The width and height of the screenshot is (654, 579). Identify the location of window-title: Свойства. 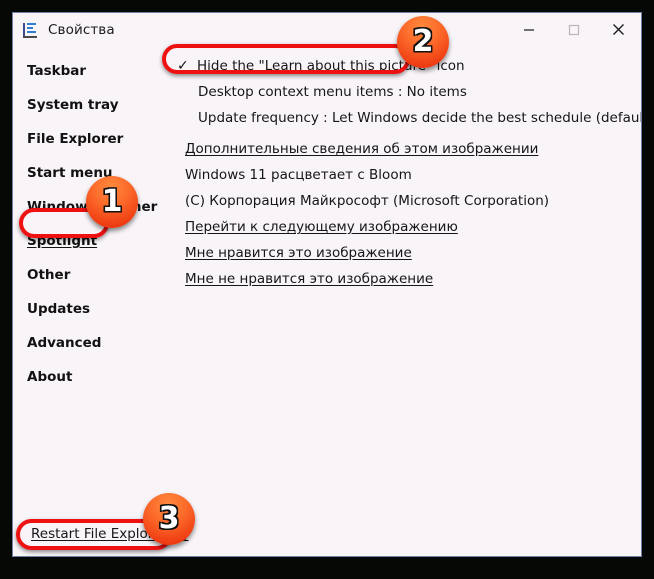
(81, 29).